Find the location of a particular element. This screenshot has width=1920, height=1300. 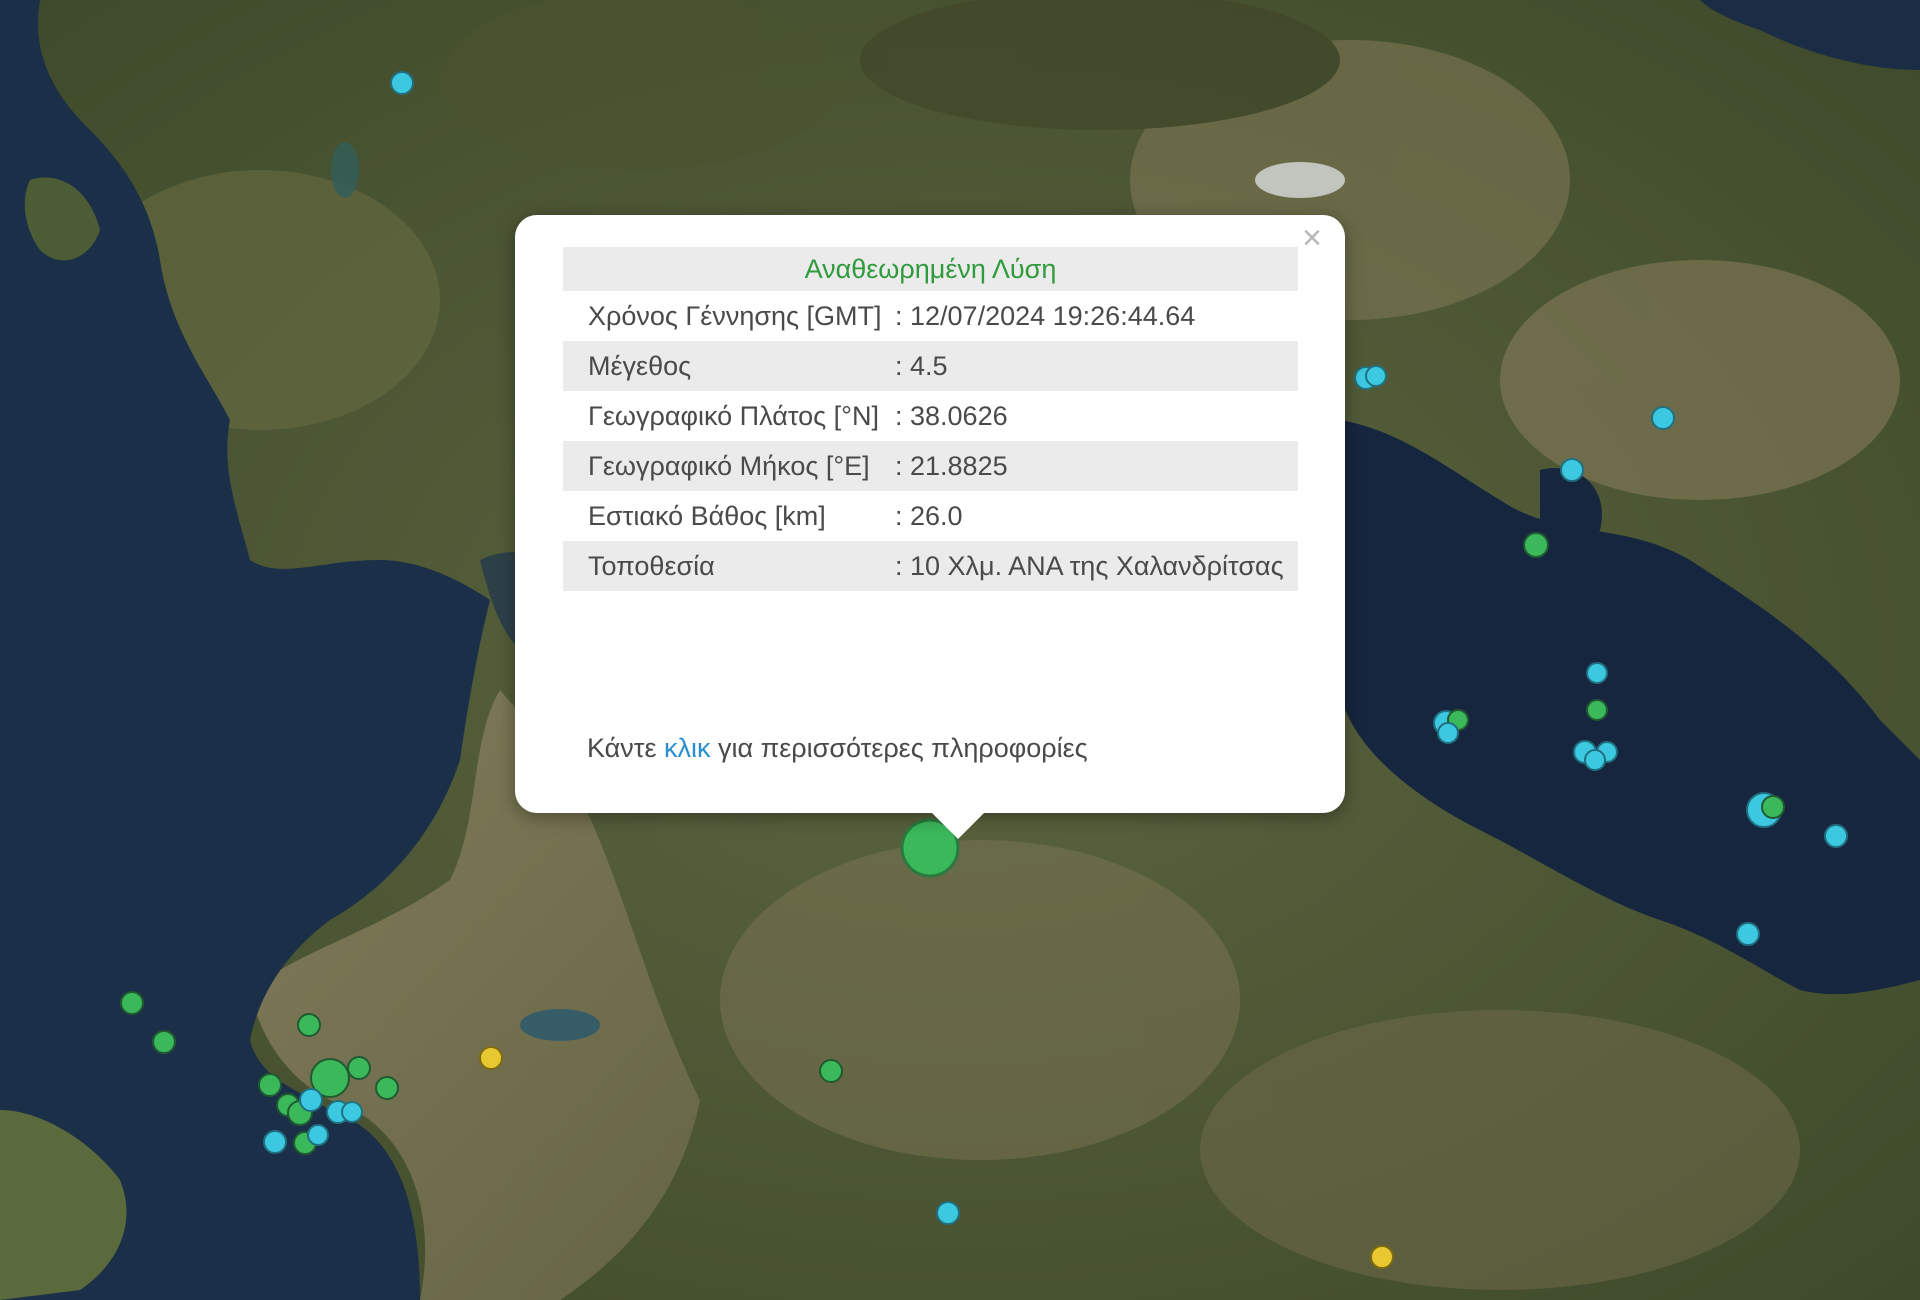

more-info-suffix: για περισσότερες πληροφορίες is located at coordinates (903, 748).